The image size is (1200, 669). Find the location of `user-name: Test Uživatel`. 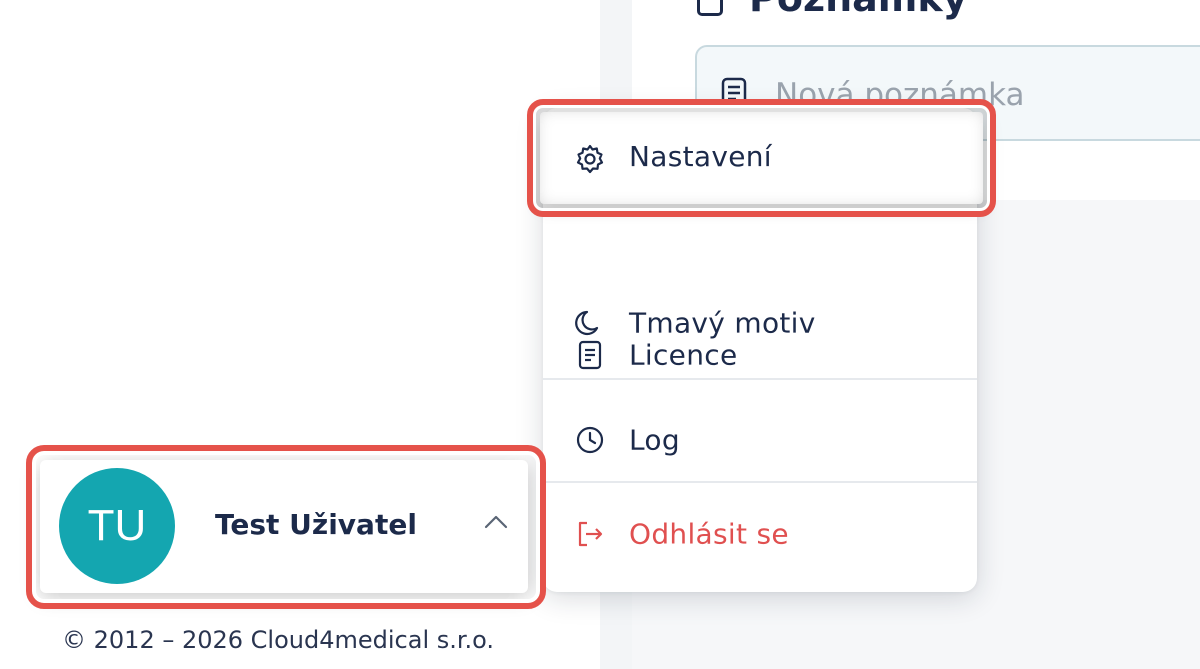

user-name: Test Uživatel is located at coordinates (316, 524).